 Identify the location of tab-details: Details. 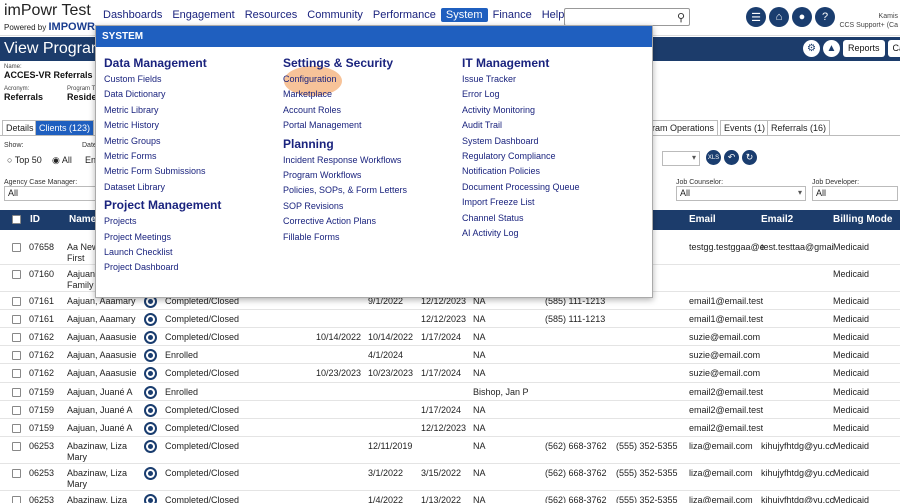
(20, 127).